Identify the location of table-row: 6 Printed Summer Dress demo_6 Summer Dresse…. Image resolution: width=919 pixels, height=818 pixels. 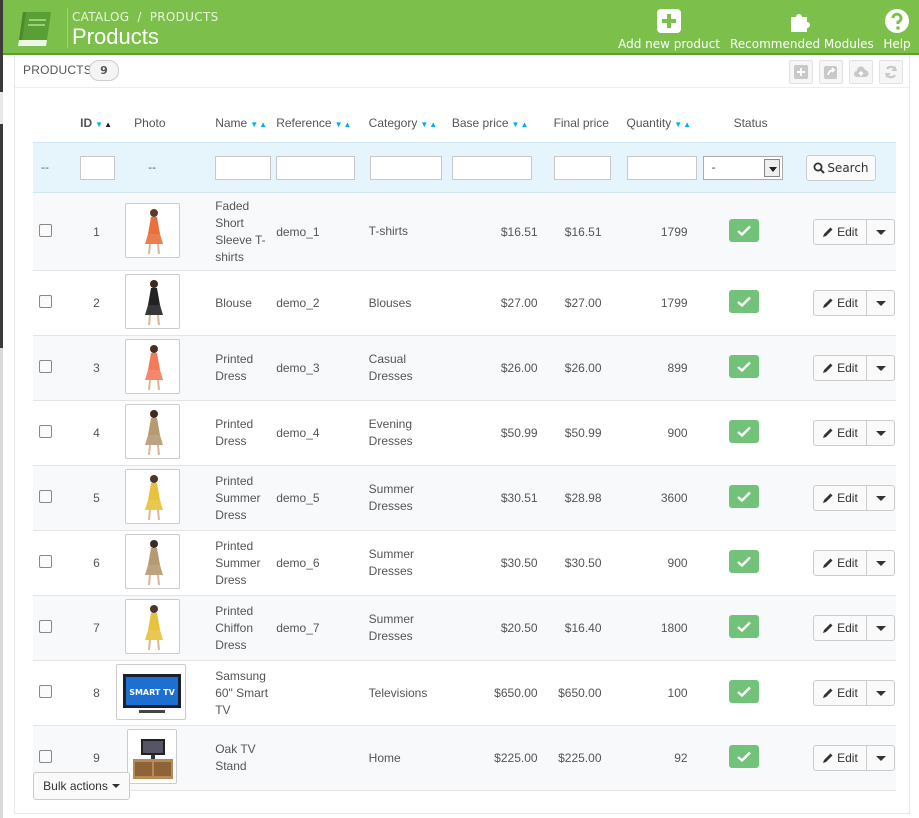
(464, 563).